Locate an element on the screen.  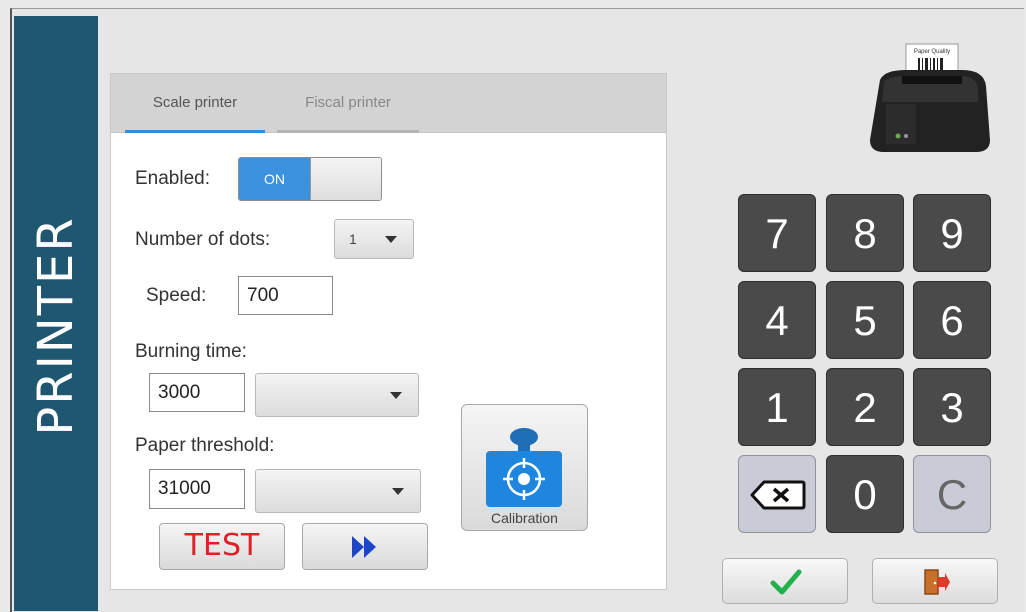
exit-button is located at coordinates (935, 581).